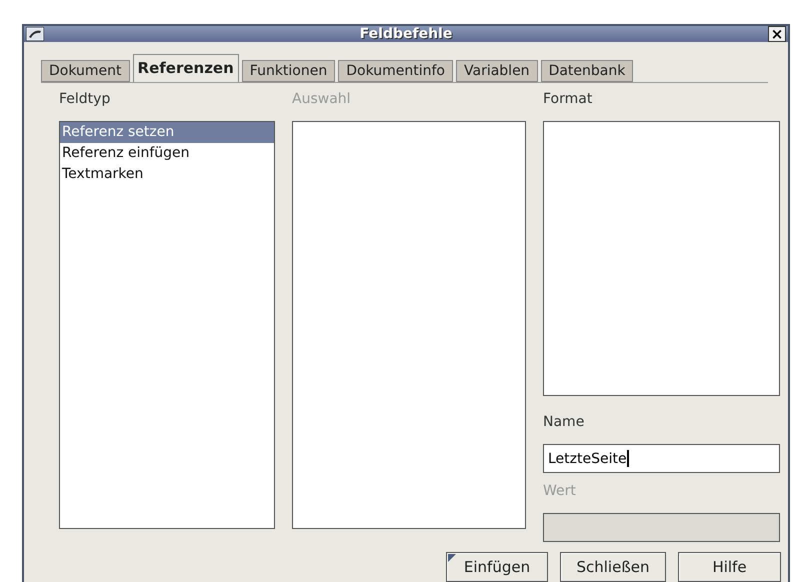 This screenshot has height=582, width=806. Describe the element at coordinates (613, 567) in the screenshot. I see `dialog-button: Schließen` at that location.